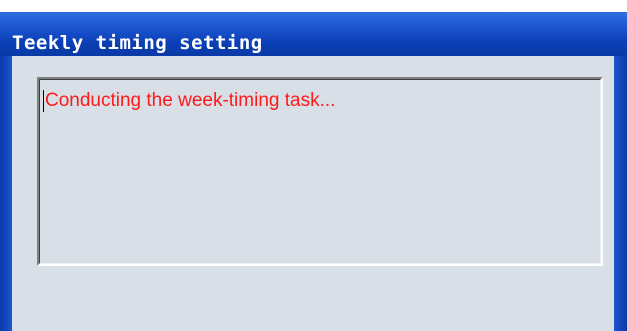  Describe the element at coordinates (313, 6) in the screenshot. I see `screen-top-strip` at that location.